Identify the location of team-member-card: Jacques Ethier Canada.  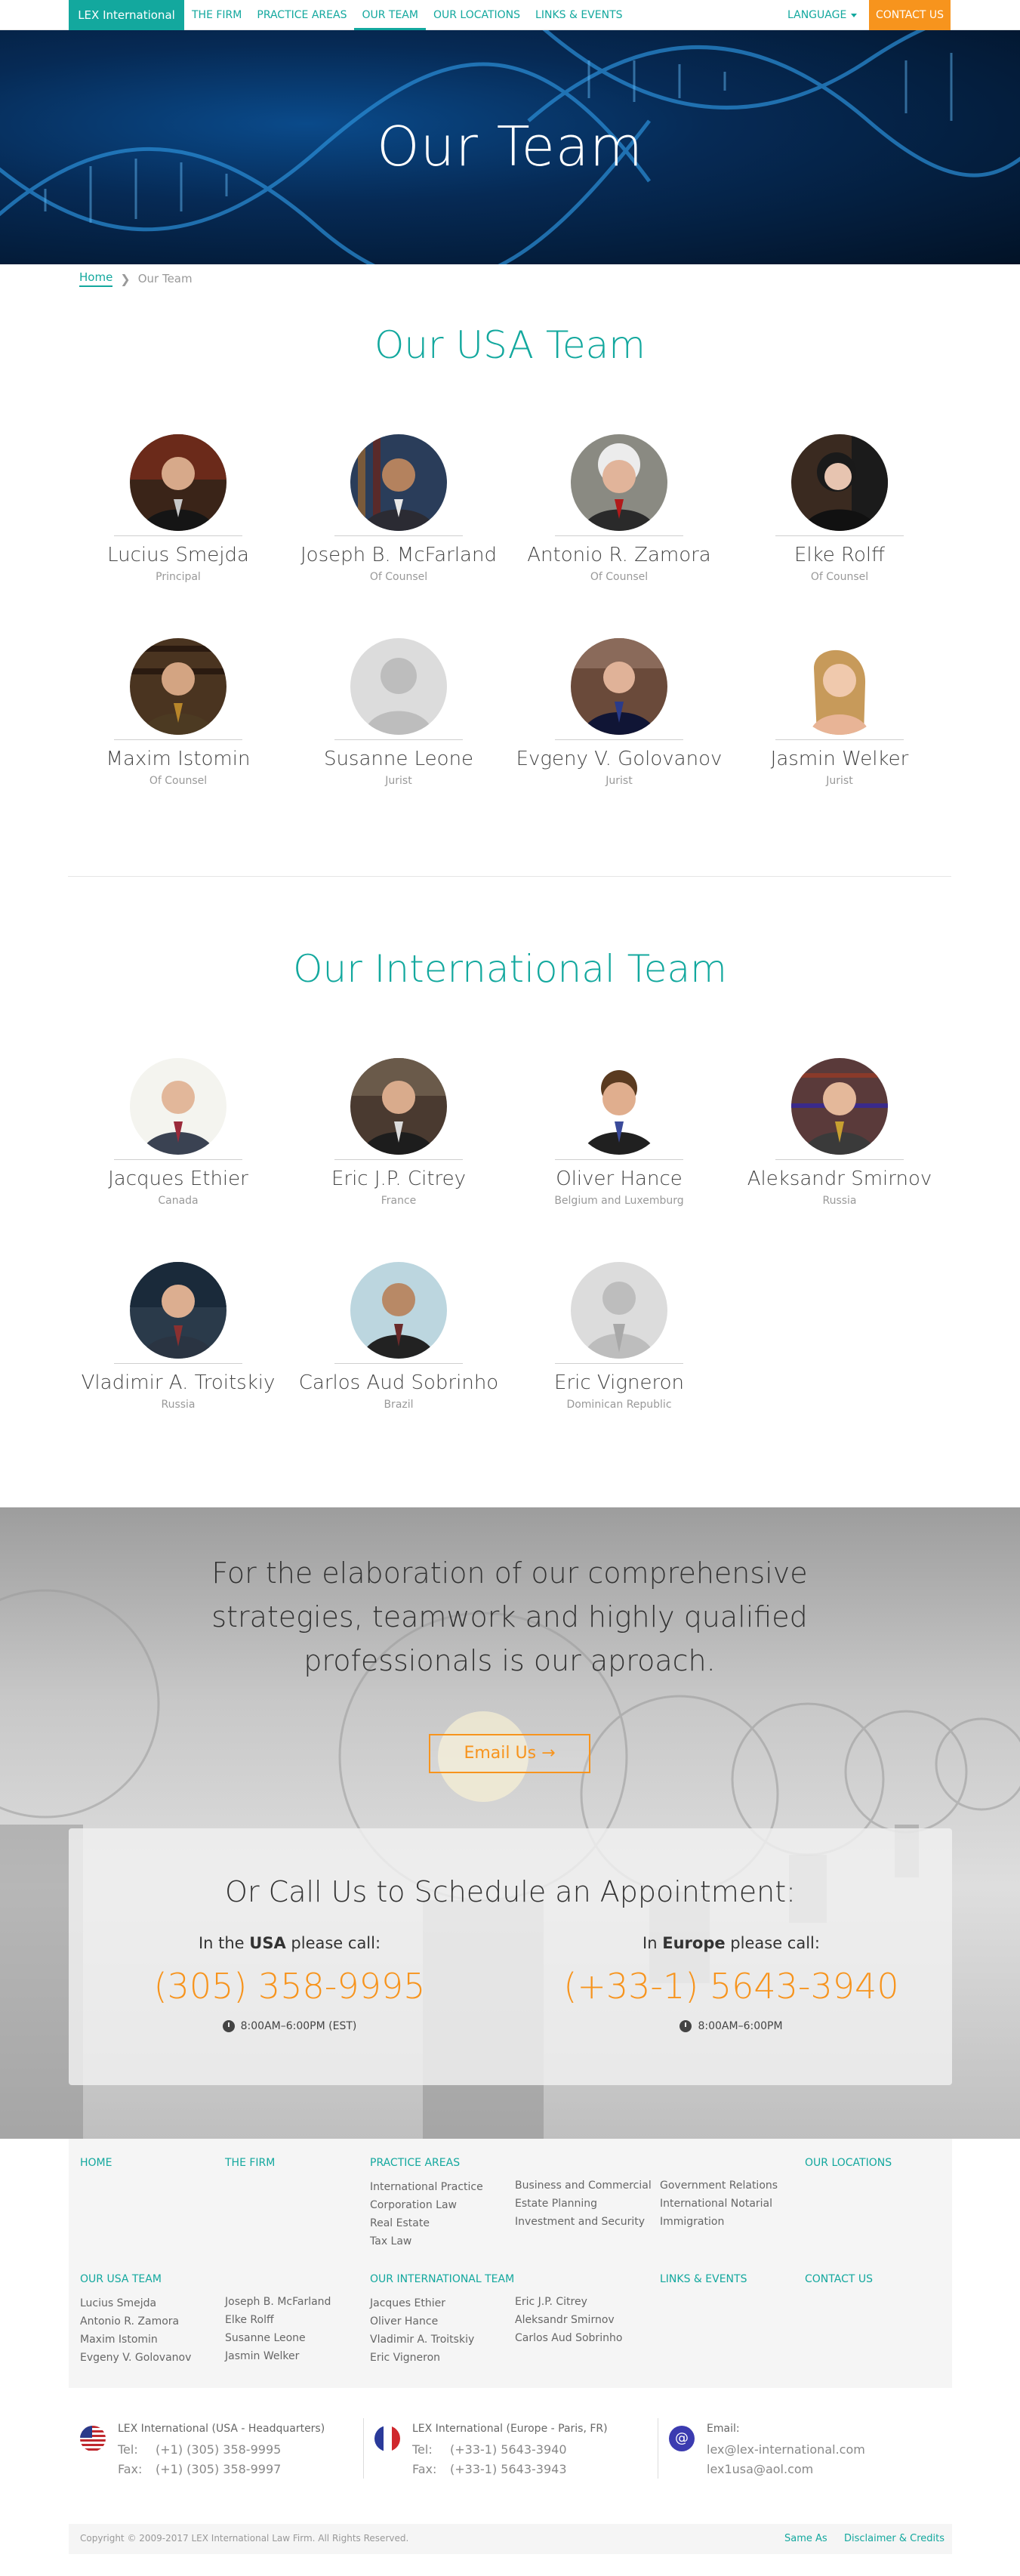
(178, 1132).